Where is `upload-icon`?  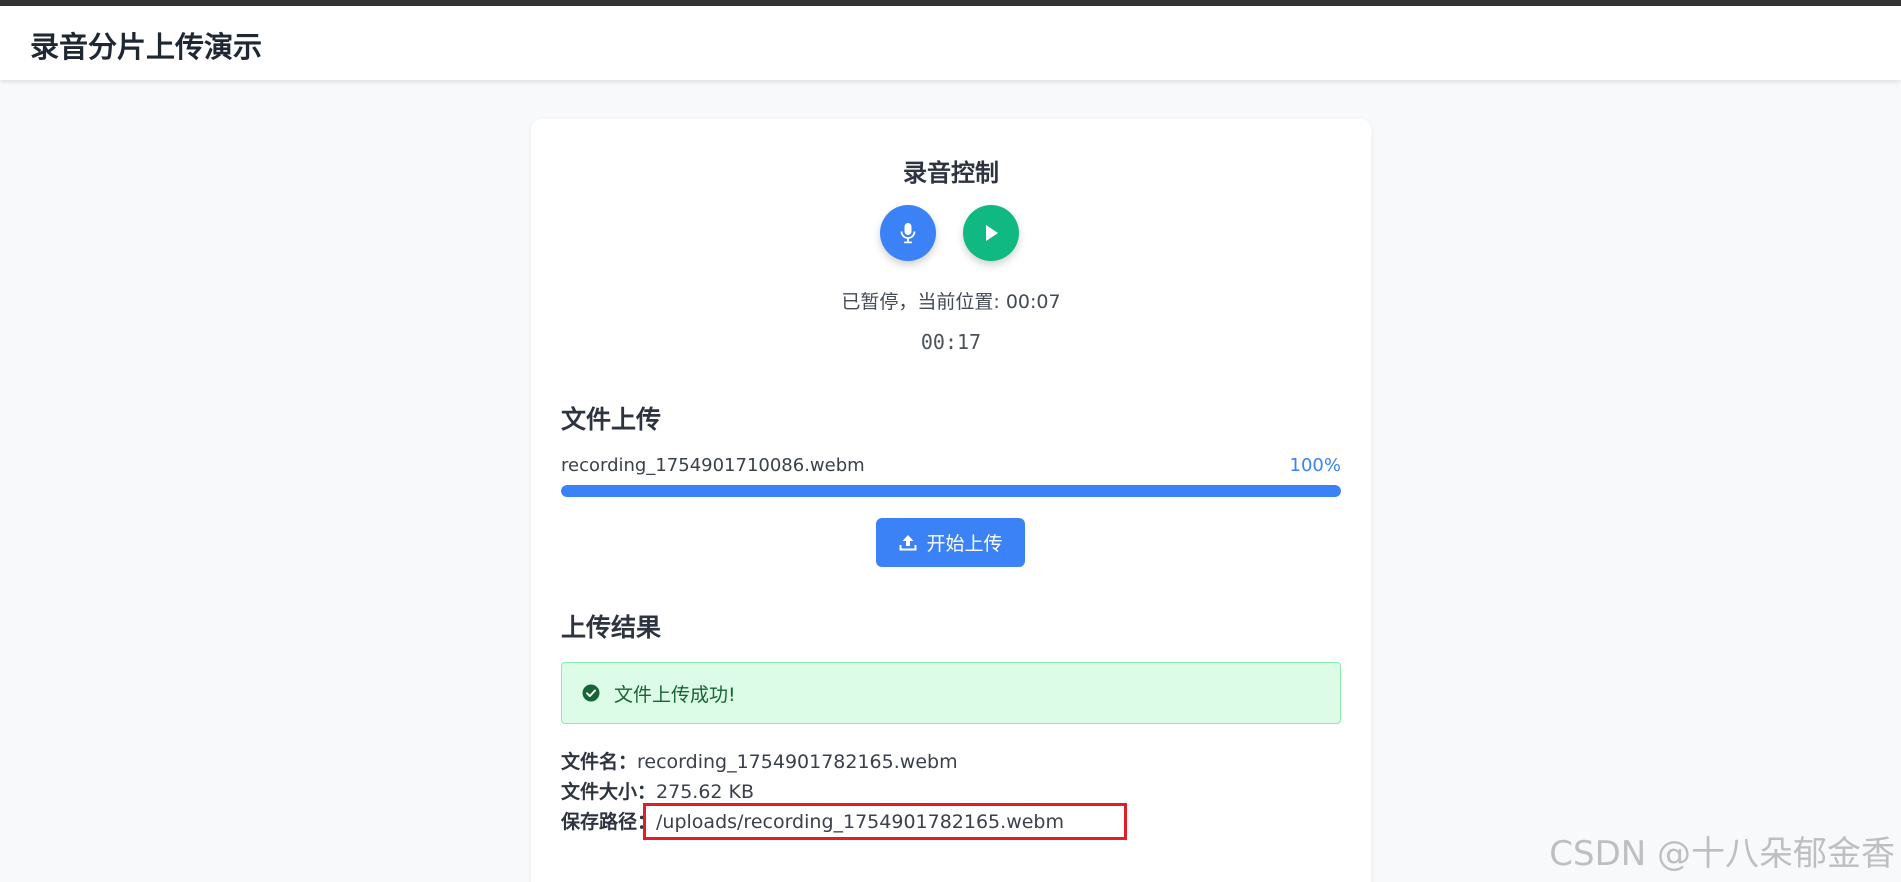 upload-icon is located at coordinates (908, 542).